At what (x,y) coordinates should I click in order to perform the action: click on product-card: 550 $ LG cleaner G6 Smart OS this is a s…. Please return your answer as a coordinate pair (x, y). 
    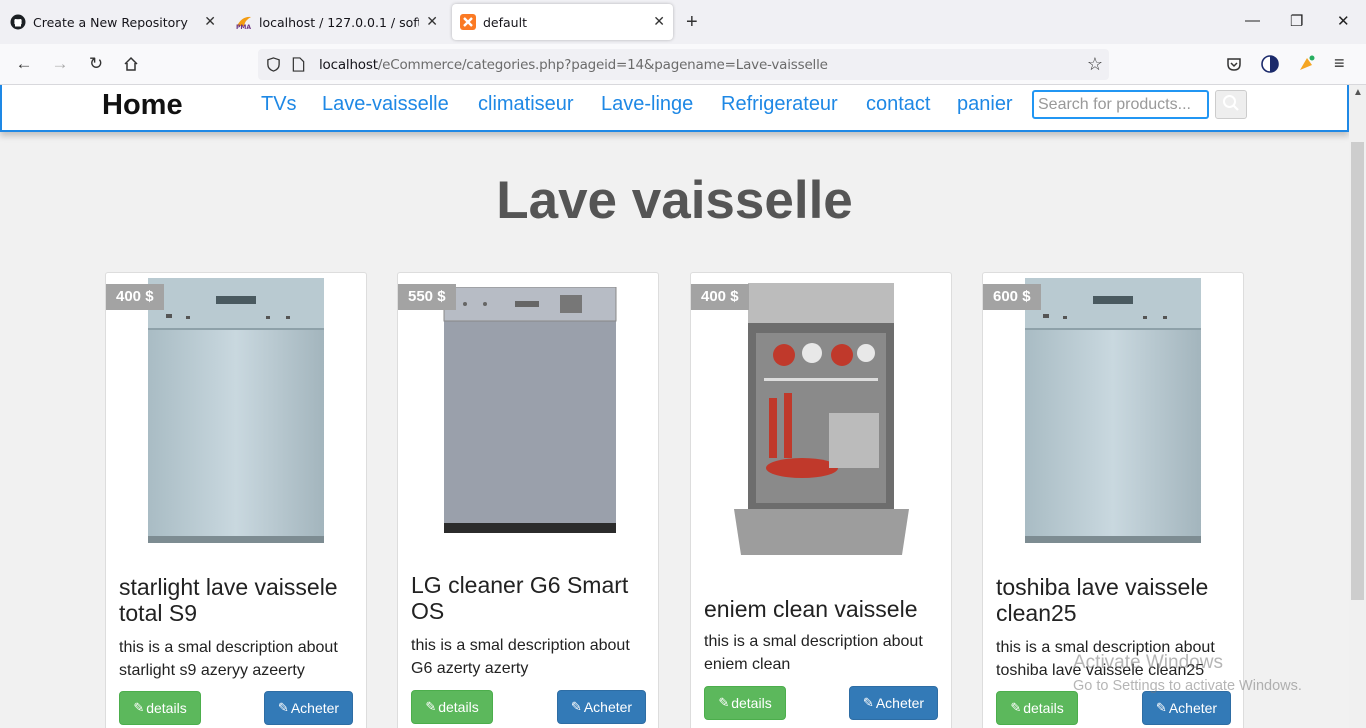
    Looking at the image, I should click on (528, 500).